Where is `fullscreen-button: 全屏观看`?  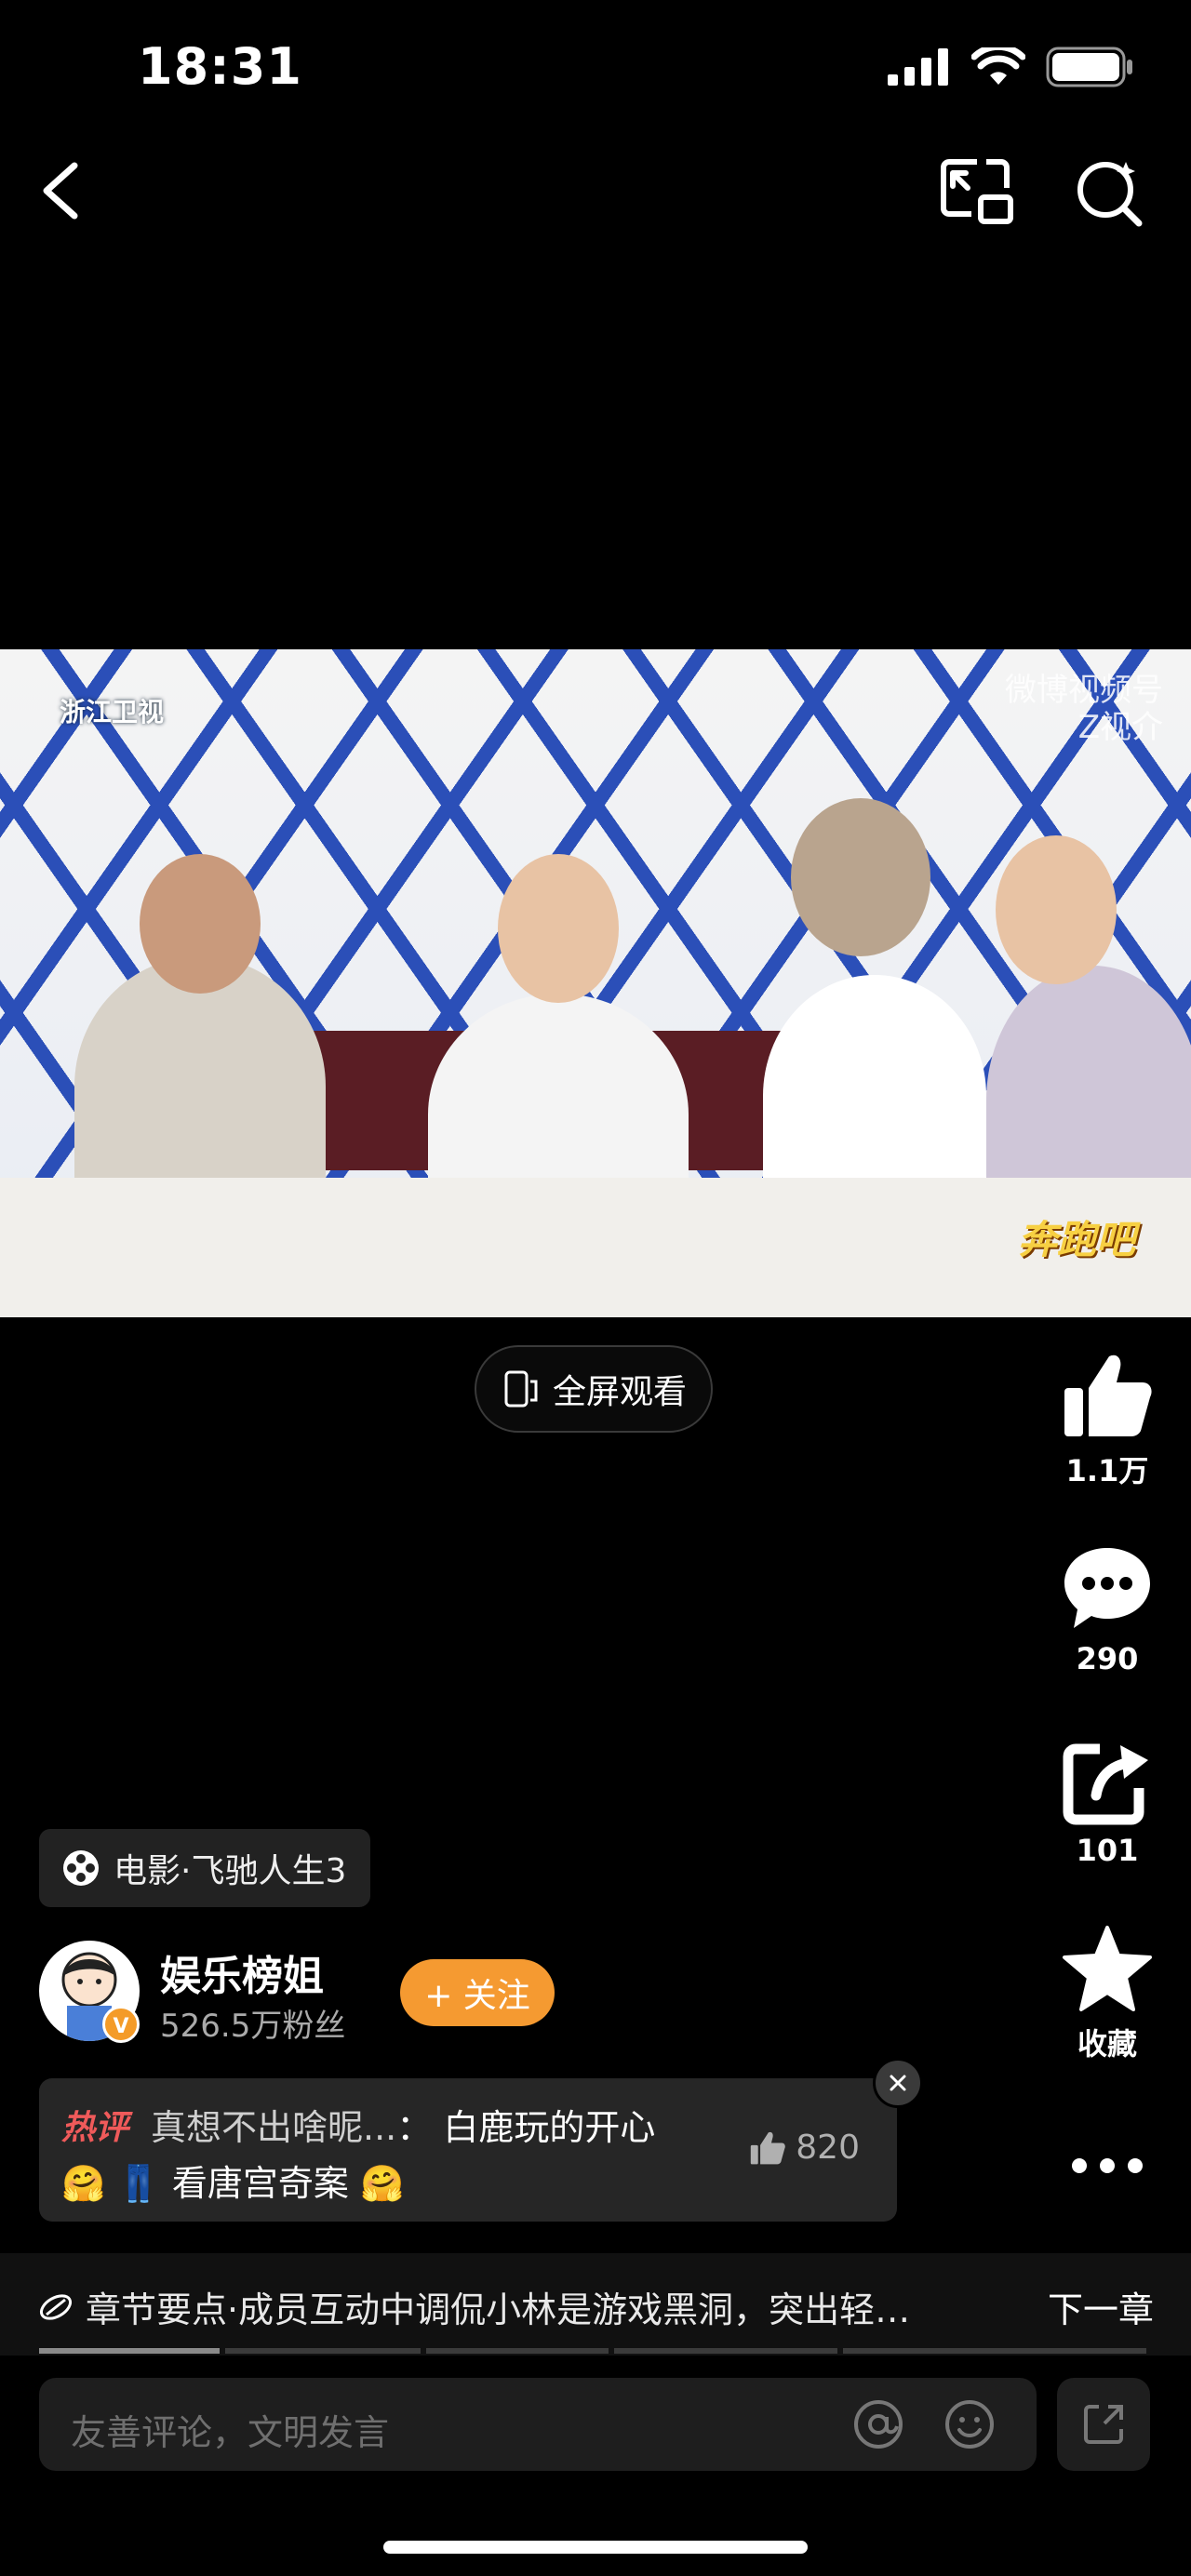
fullscreen-button: 全屏观看 is located at coordinates (594, 1389).